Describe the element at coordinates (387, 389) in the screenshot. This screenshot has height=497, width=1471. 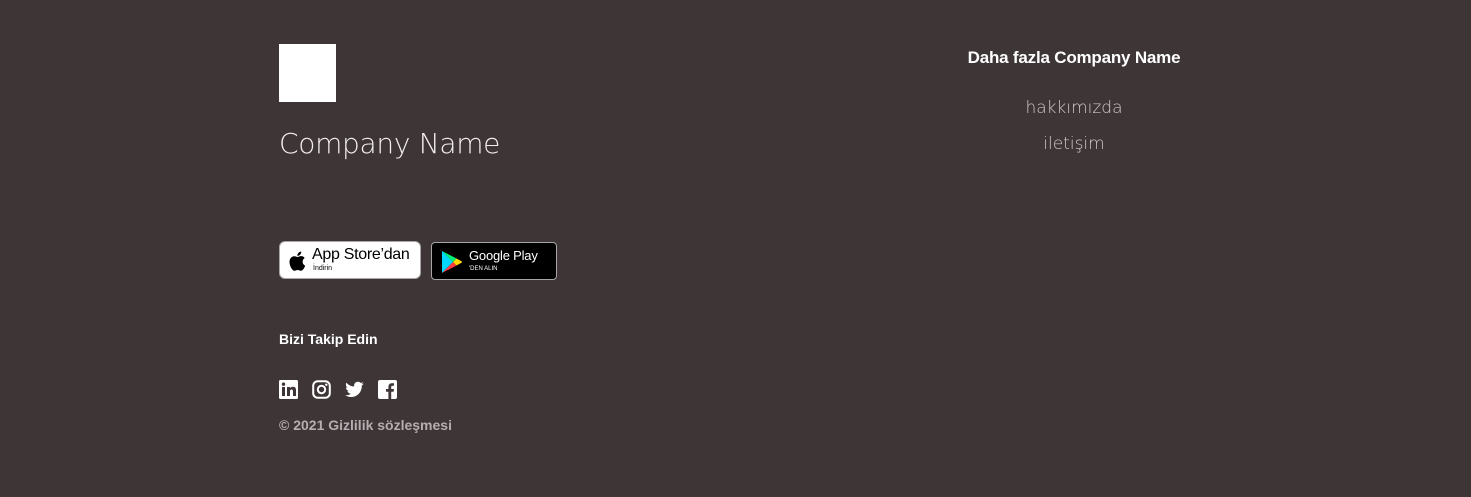
I see `facebook-icon` at that location.